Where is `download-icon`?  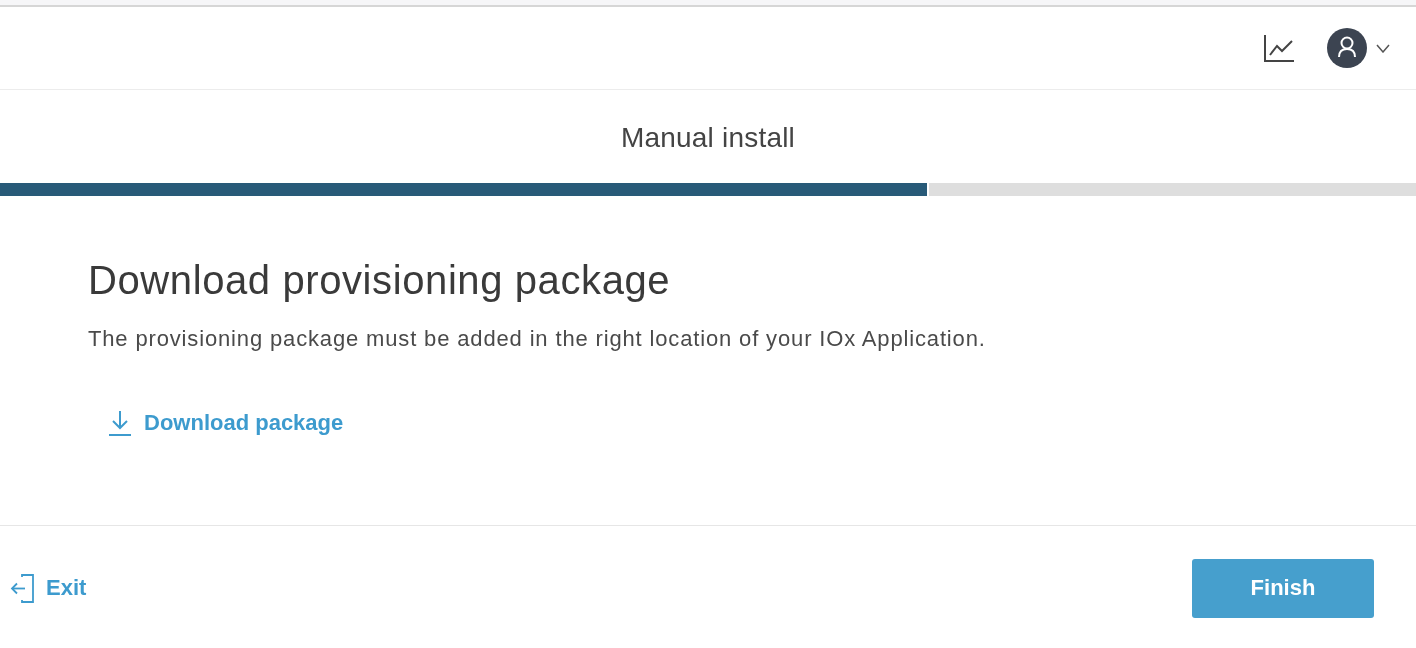 download-icon is located at coordinates (120, 423).